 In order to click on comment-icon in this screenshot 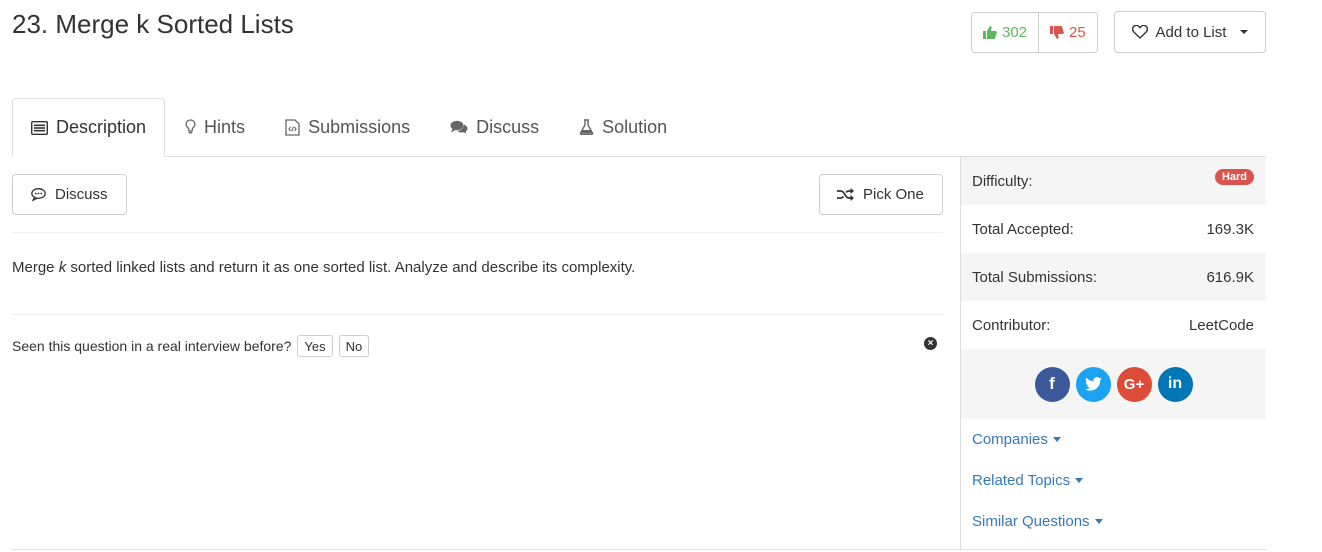, I will do `click(38, 194)`.